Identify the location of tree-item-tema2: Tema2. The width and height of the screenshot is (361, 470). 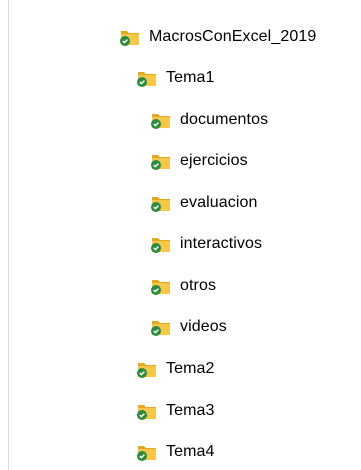
(175, 369).